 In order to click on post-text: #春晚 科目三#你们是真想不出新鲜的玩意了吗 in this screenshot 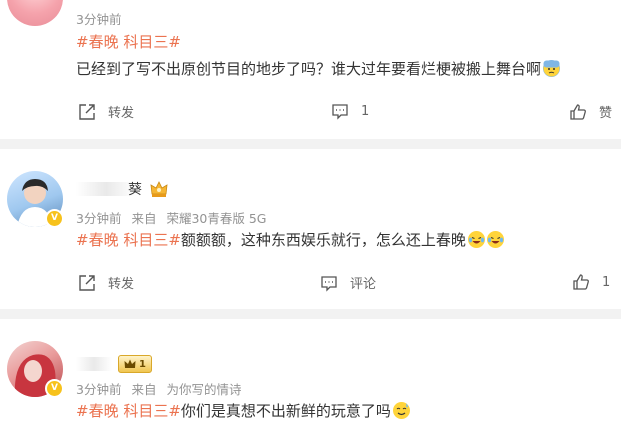, I will do `click(243, 411)`.